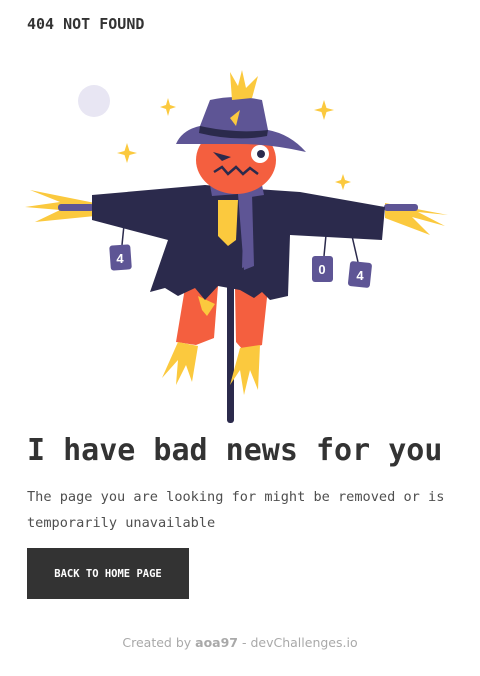 The height and width of the screenshot is (676, 480). Describe the element at coordinates (321, 269) in the screenshot. I see `tag-label: 0` at that location.